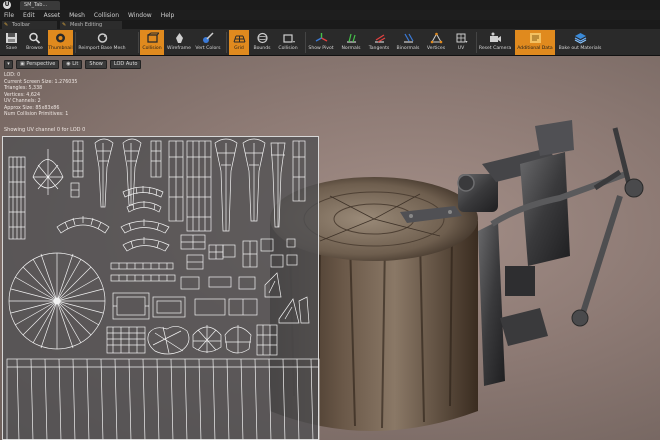 This screenshot has height=440, width=660. I want to click on reimport-icon, so click(102, 38).